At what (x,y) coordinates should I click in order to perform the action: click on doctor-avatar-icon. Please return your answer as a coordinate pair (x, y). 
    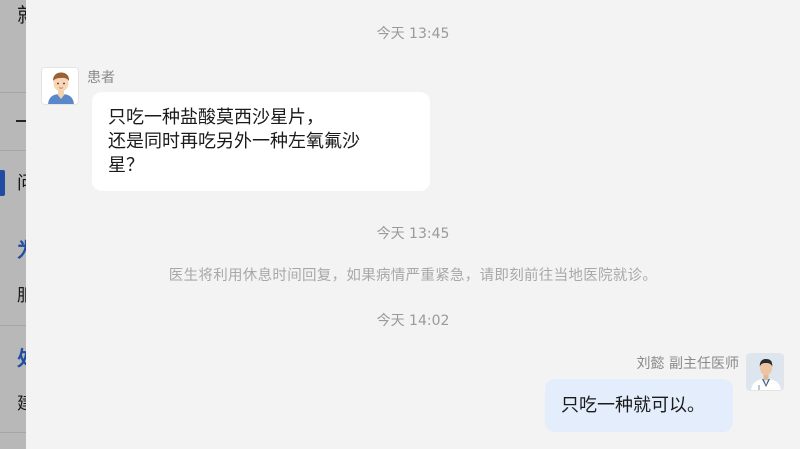
    Looking at the image, I should click on (765, 372).